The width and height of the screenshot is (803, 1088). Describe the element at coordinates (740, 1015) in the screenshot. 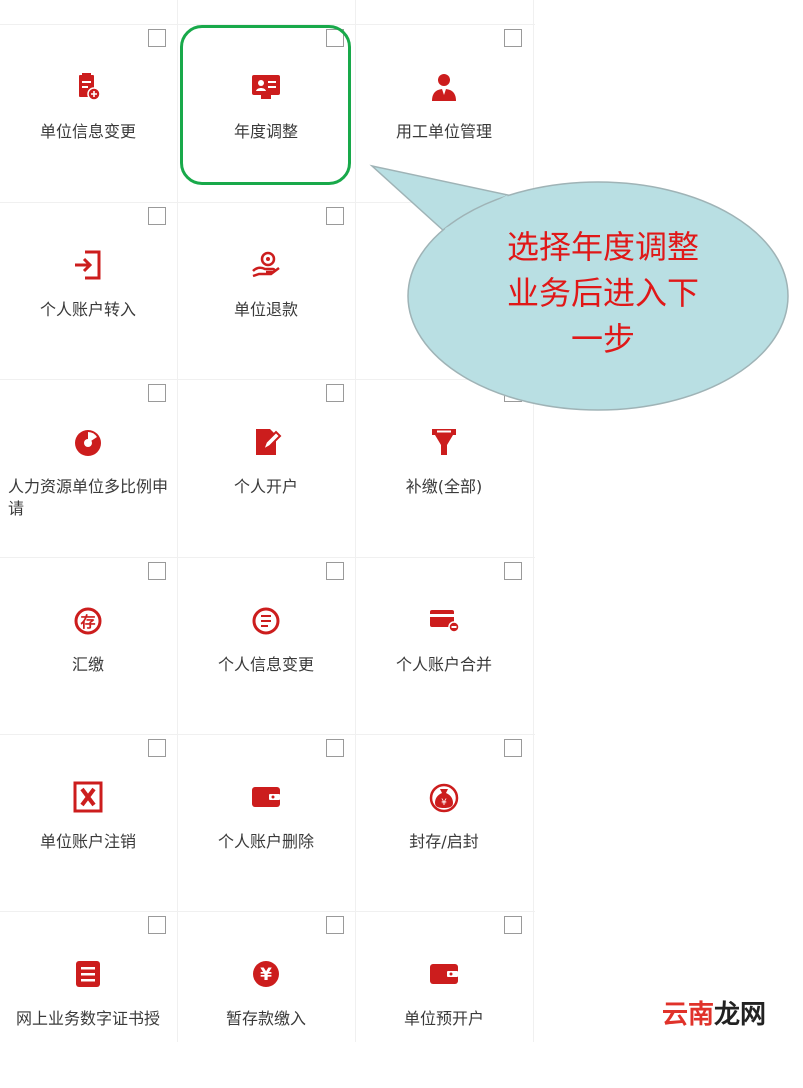

I see `watermark-part2: 龙网` at that location.